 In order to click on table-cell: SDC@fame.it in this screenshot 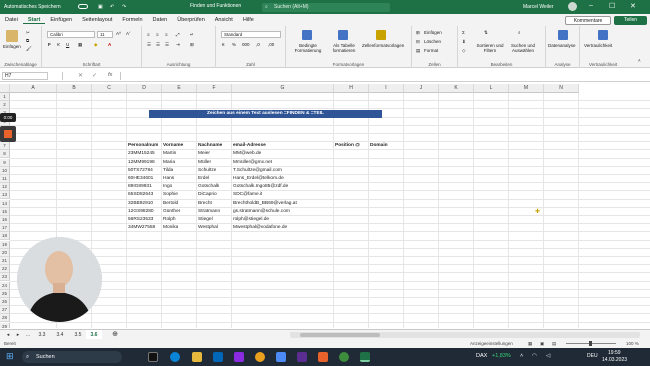, I will do `click(247, 195)`.